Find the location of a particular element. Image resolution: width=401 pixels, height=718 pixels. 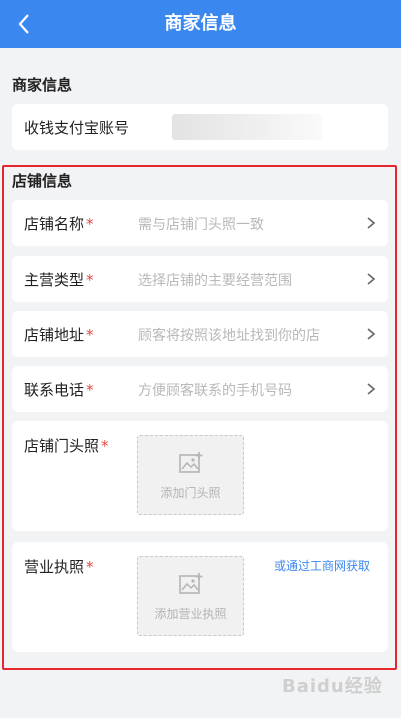

store-address-row: 店铺地址 * 顾客将按照该地址找到你的店 is located at coordinates (200, 334).